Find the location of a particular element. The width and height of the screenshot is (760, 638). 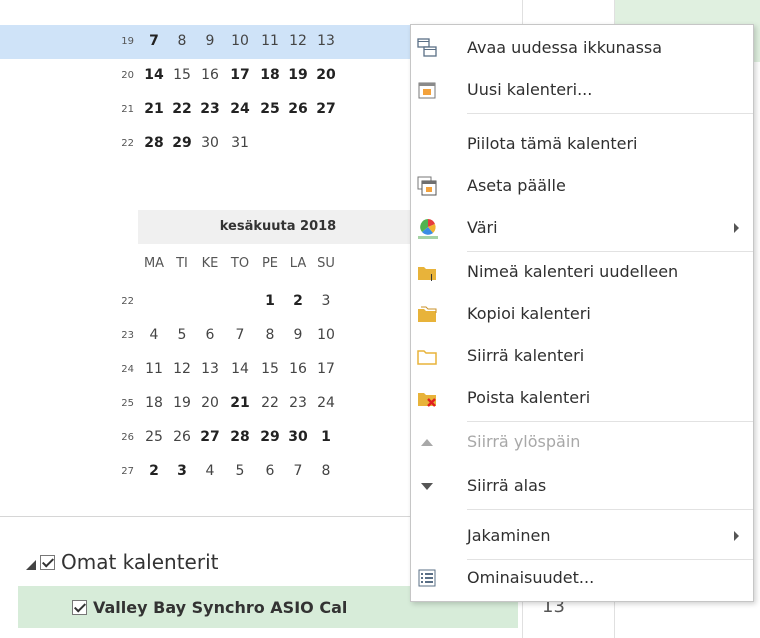

calendar-week-row: 20 14 15 16 17 18 19 20 is located at coordinates (210, 76).